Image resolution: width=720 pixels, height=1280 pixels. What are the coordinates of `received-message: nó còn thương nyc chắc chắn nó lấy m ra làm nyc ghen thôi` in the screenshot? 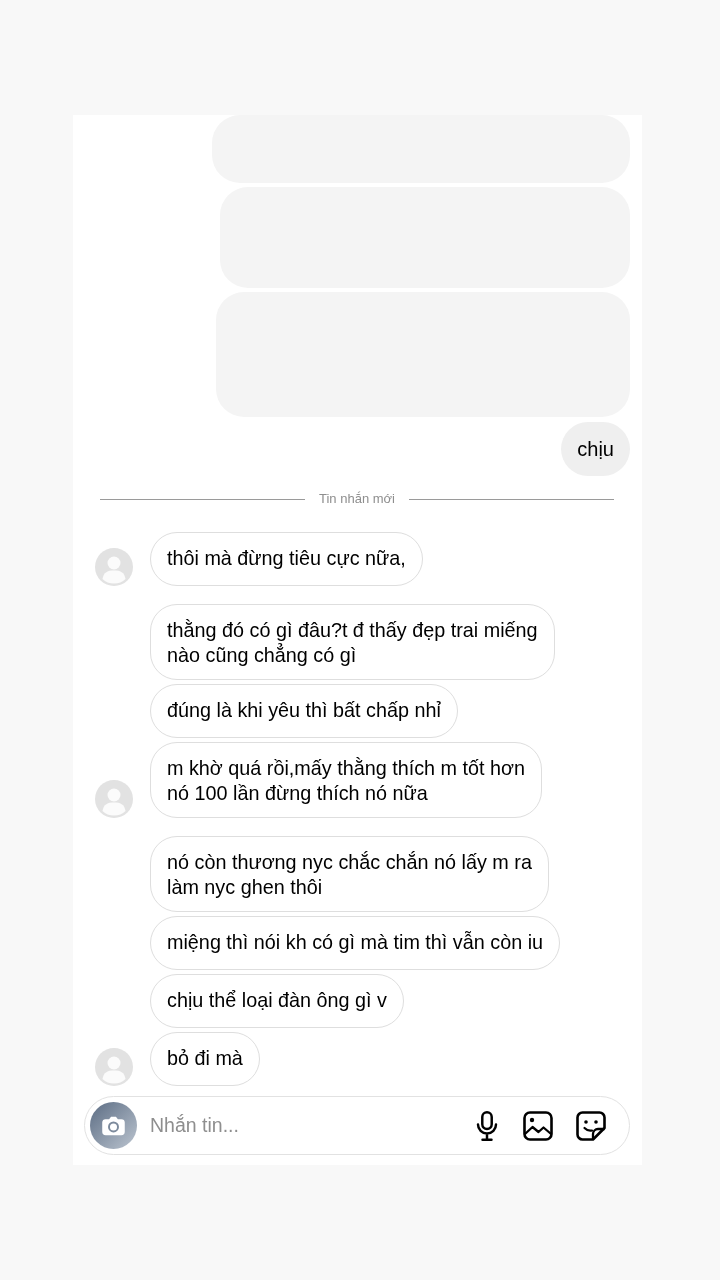 It's located at (349, 874).